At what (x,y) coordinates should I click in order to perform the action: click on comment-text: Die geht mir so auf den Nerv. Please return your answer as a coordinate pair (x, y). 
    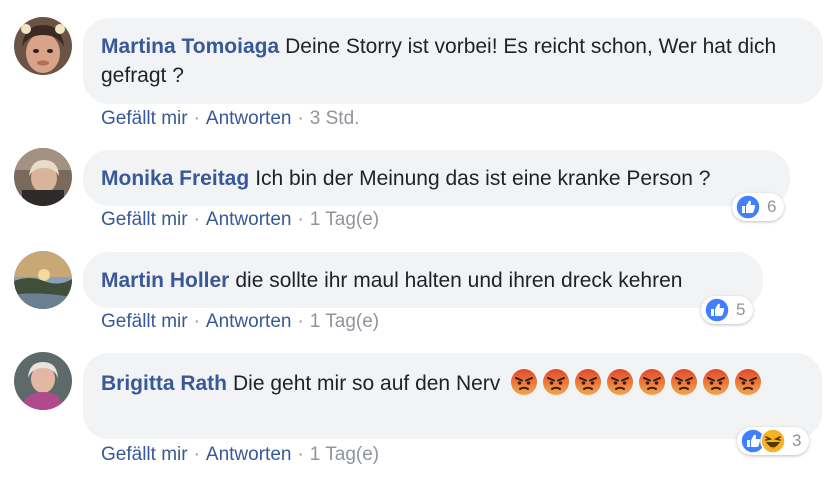
    Looking at the image, I should click on (367, 383).